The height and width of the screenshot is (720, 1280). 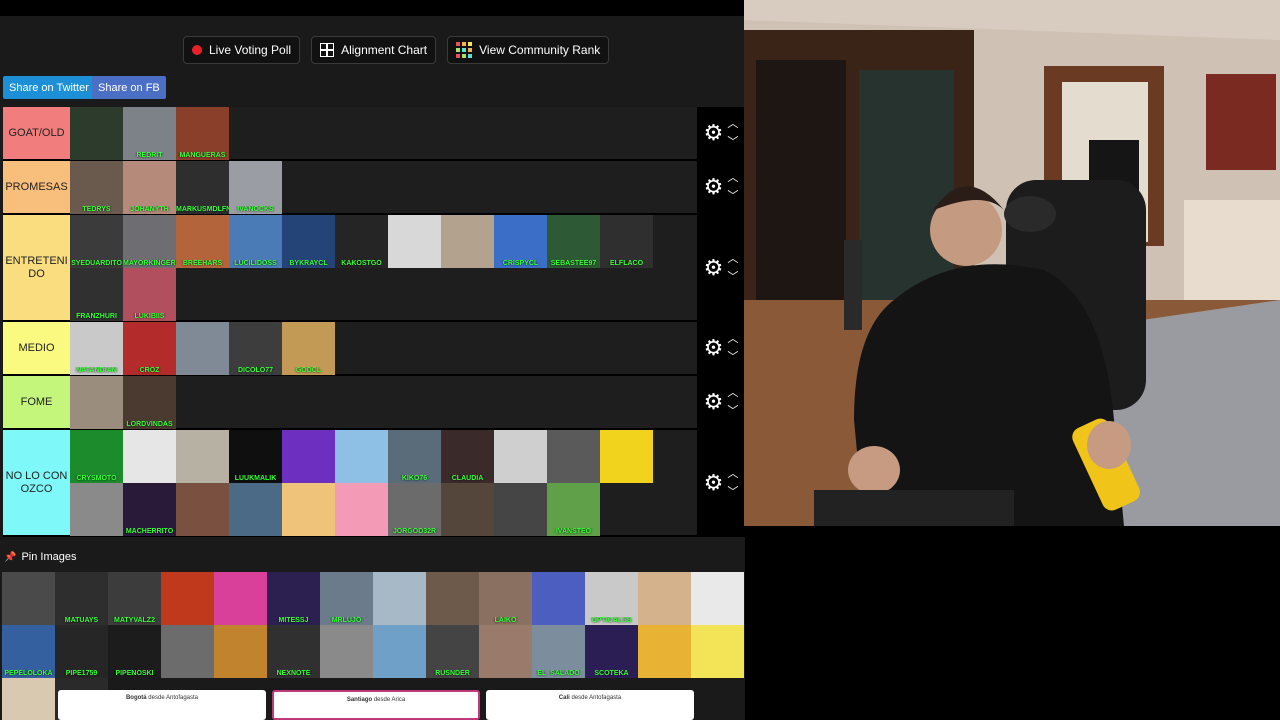 What do you see at coordinates (558, 651) in the screenshot?
I see `pool-item-image: EL_SALADO` at bounding box center [558, 651].